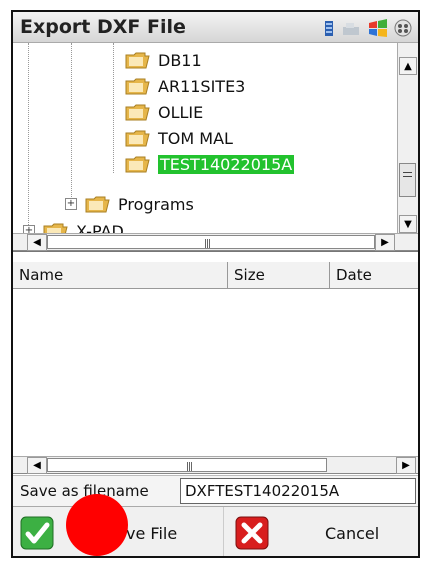  Describe the element at coordinates (378, 28) in the screenshot. I see `windows-start-icon` at that location.